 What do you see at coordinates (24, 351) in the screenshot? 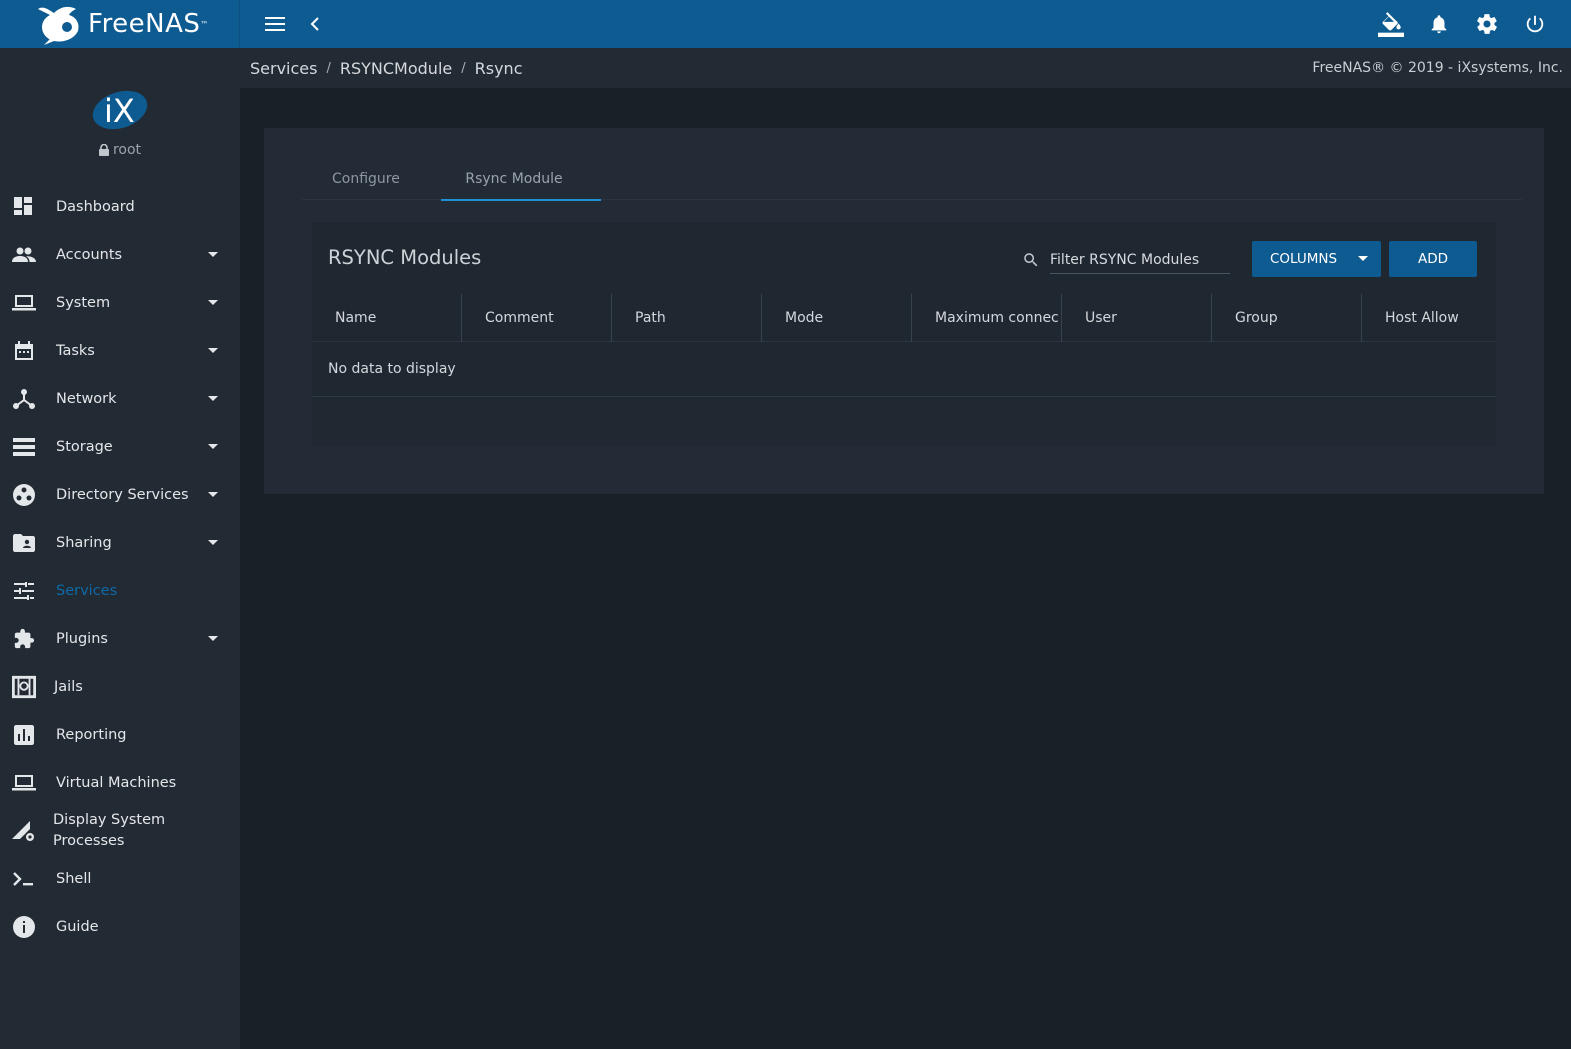
I see `calendar-icon` at bounding box center [24, 351].